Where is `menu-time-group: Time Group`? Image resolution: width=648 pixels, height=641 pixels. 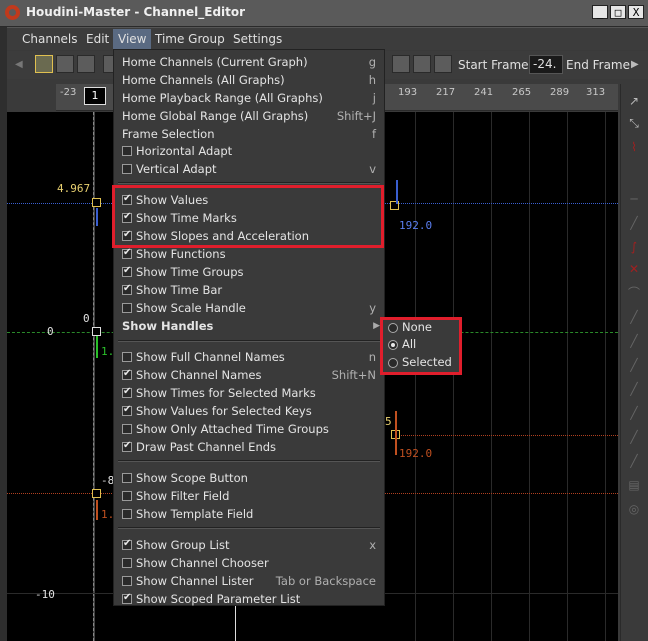 menu-time-group: Time Group is located at coordinates (190, 39).